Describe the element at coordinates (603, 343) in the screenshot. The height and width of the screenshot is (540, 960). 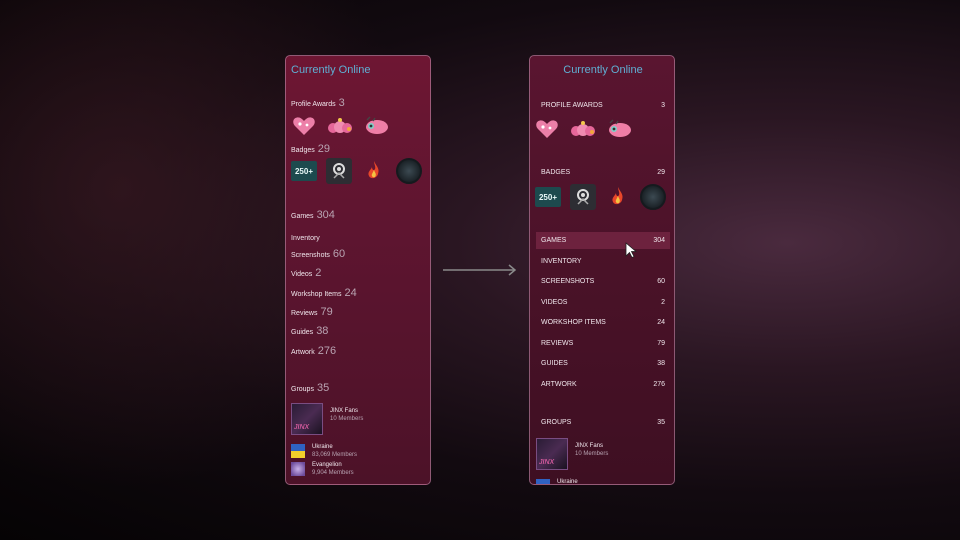
I see `reviews-link: REVIEWS 79` at that location.